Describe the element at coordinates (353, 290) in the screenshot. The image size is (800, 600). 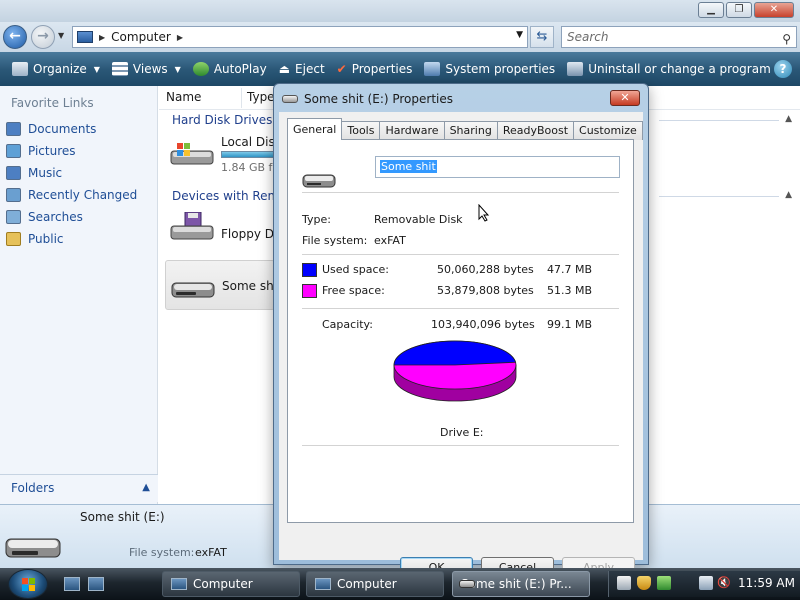
I see `free-space-label: Free space:` at that location.